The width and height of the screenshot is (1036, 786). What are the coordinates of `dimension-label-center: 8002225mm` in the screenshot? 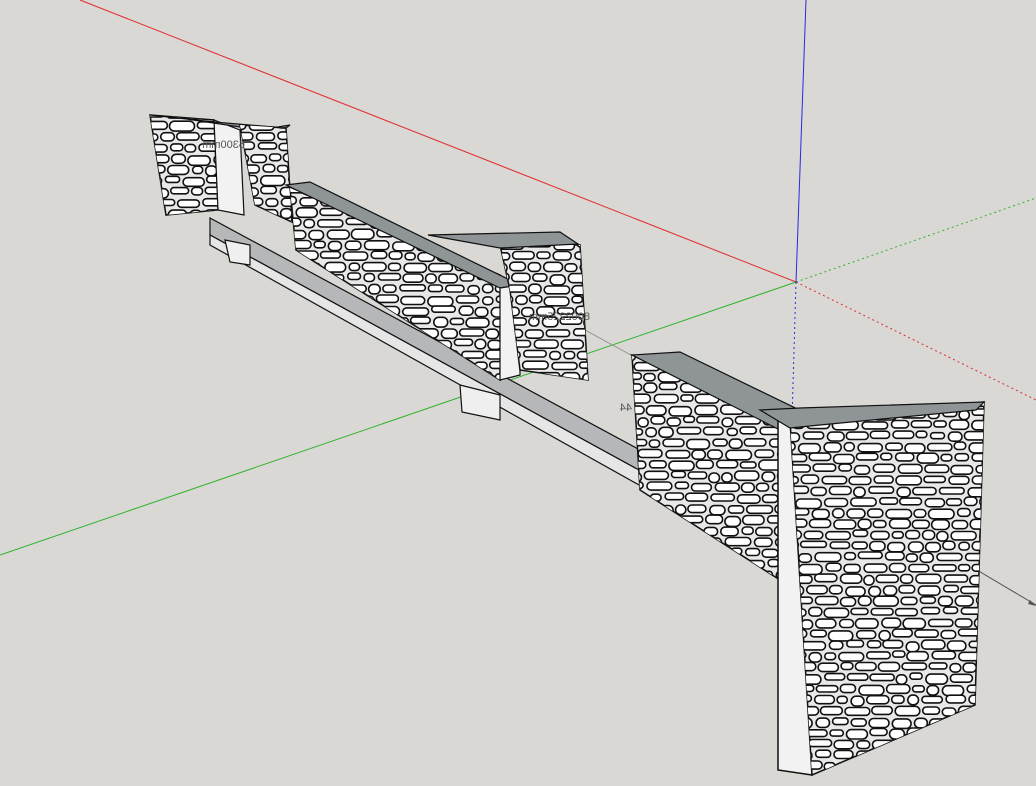 It's located at (559, 317).